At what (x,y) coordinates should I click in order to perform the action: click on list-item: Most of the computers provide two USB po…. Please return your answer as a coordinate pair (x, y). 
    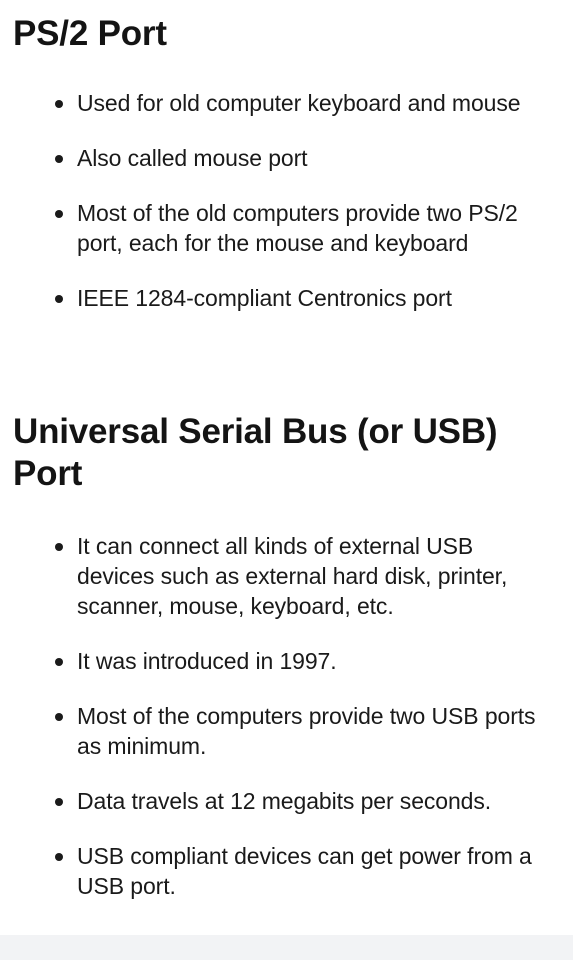
    Looking at the image, I should click on (286, 731).